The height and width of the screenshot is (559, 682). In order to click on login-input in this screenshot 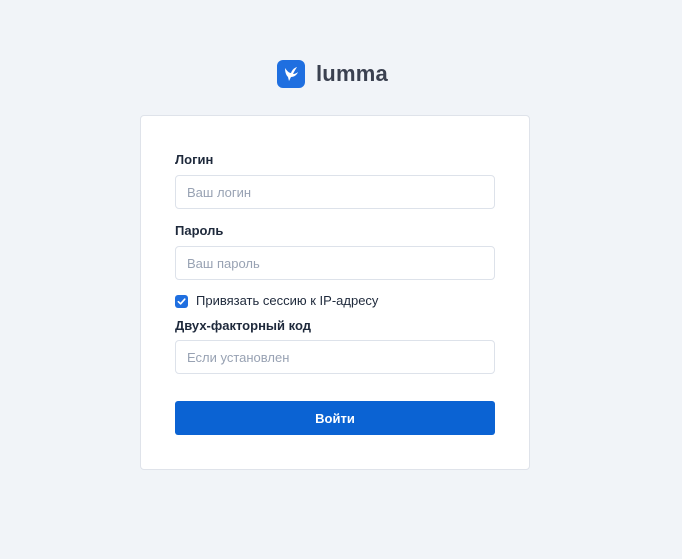, I will do `click(335, 192)`.